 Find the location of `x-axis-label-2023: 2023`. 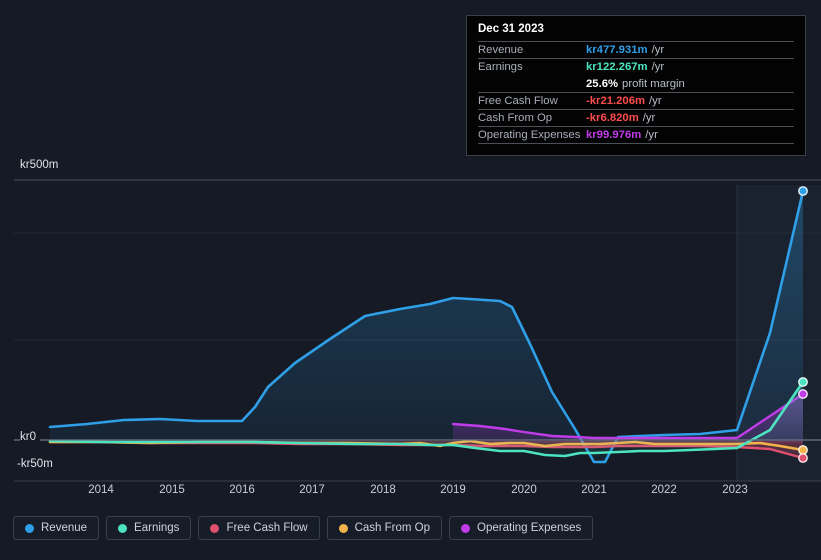

x-axis-label-2023: 2023 is located at coordinates (735, 490).